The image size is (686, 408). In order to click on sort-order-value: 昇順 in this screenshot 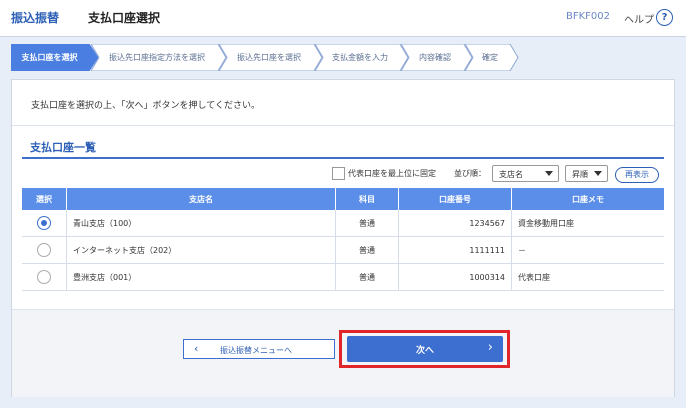, I will do `click(580, 174)`.